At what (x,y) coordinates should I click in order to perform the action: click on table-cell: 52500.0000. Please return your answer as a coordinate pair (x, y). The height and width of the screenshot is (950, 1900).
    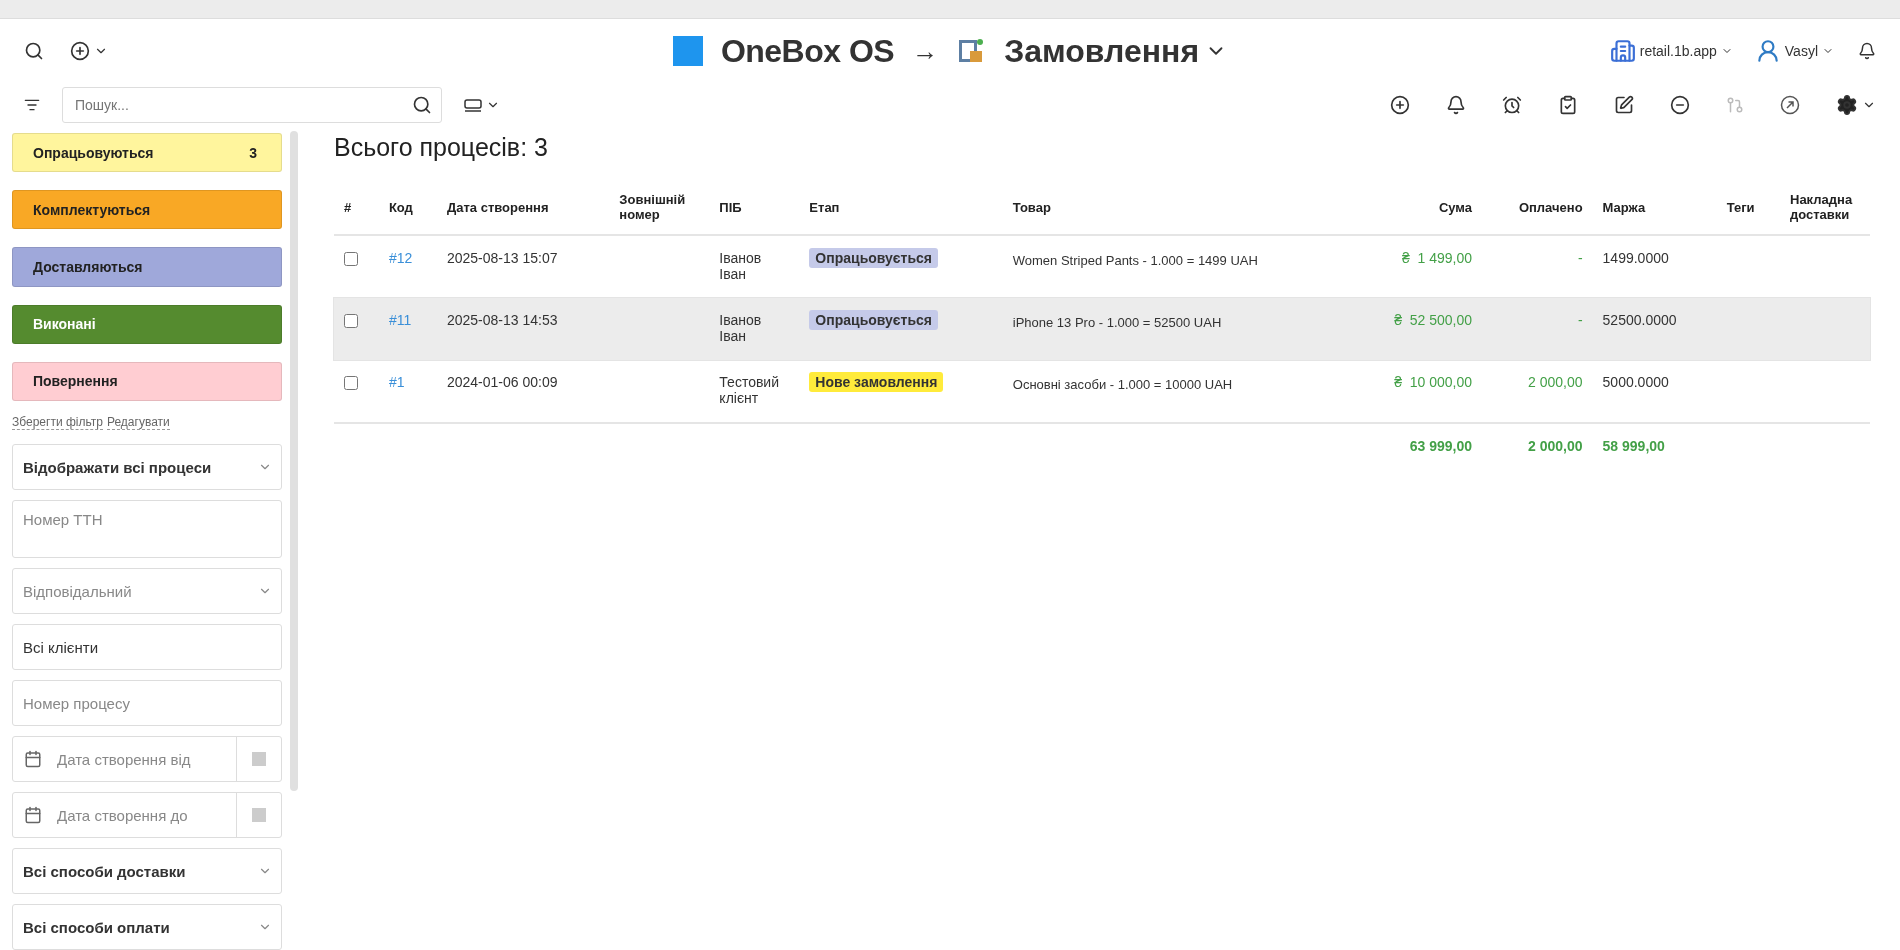
    Looking at the image, I should click on (1654, 329).